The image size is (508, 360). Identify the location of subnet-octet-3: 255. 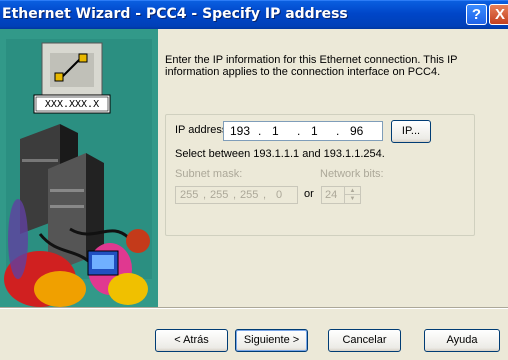
(249, 195).